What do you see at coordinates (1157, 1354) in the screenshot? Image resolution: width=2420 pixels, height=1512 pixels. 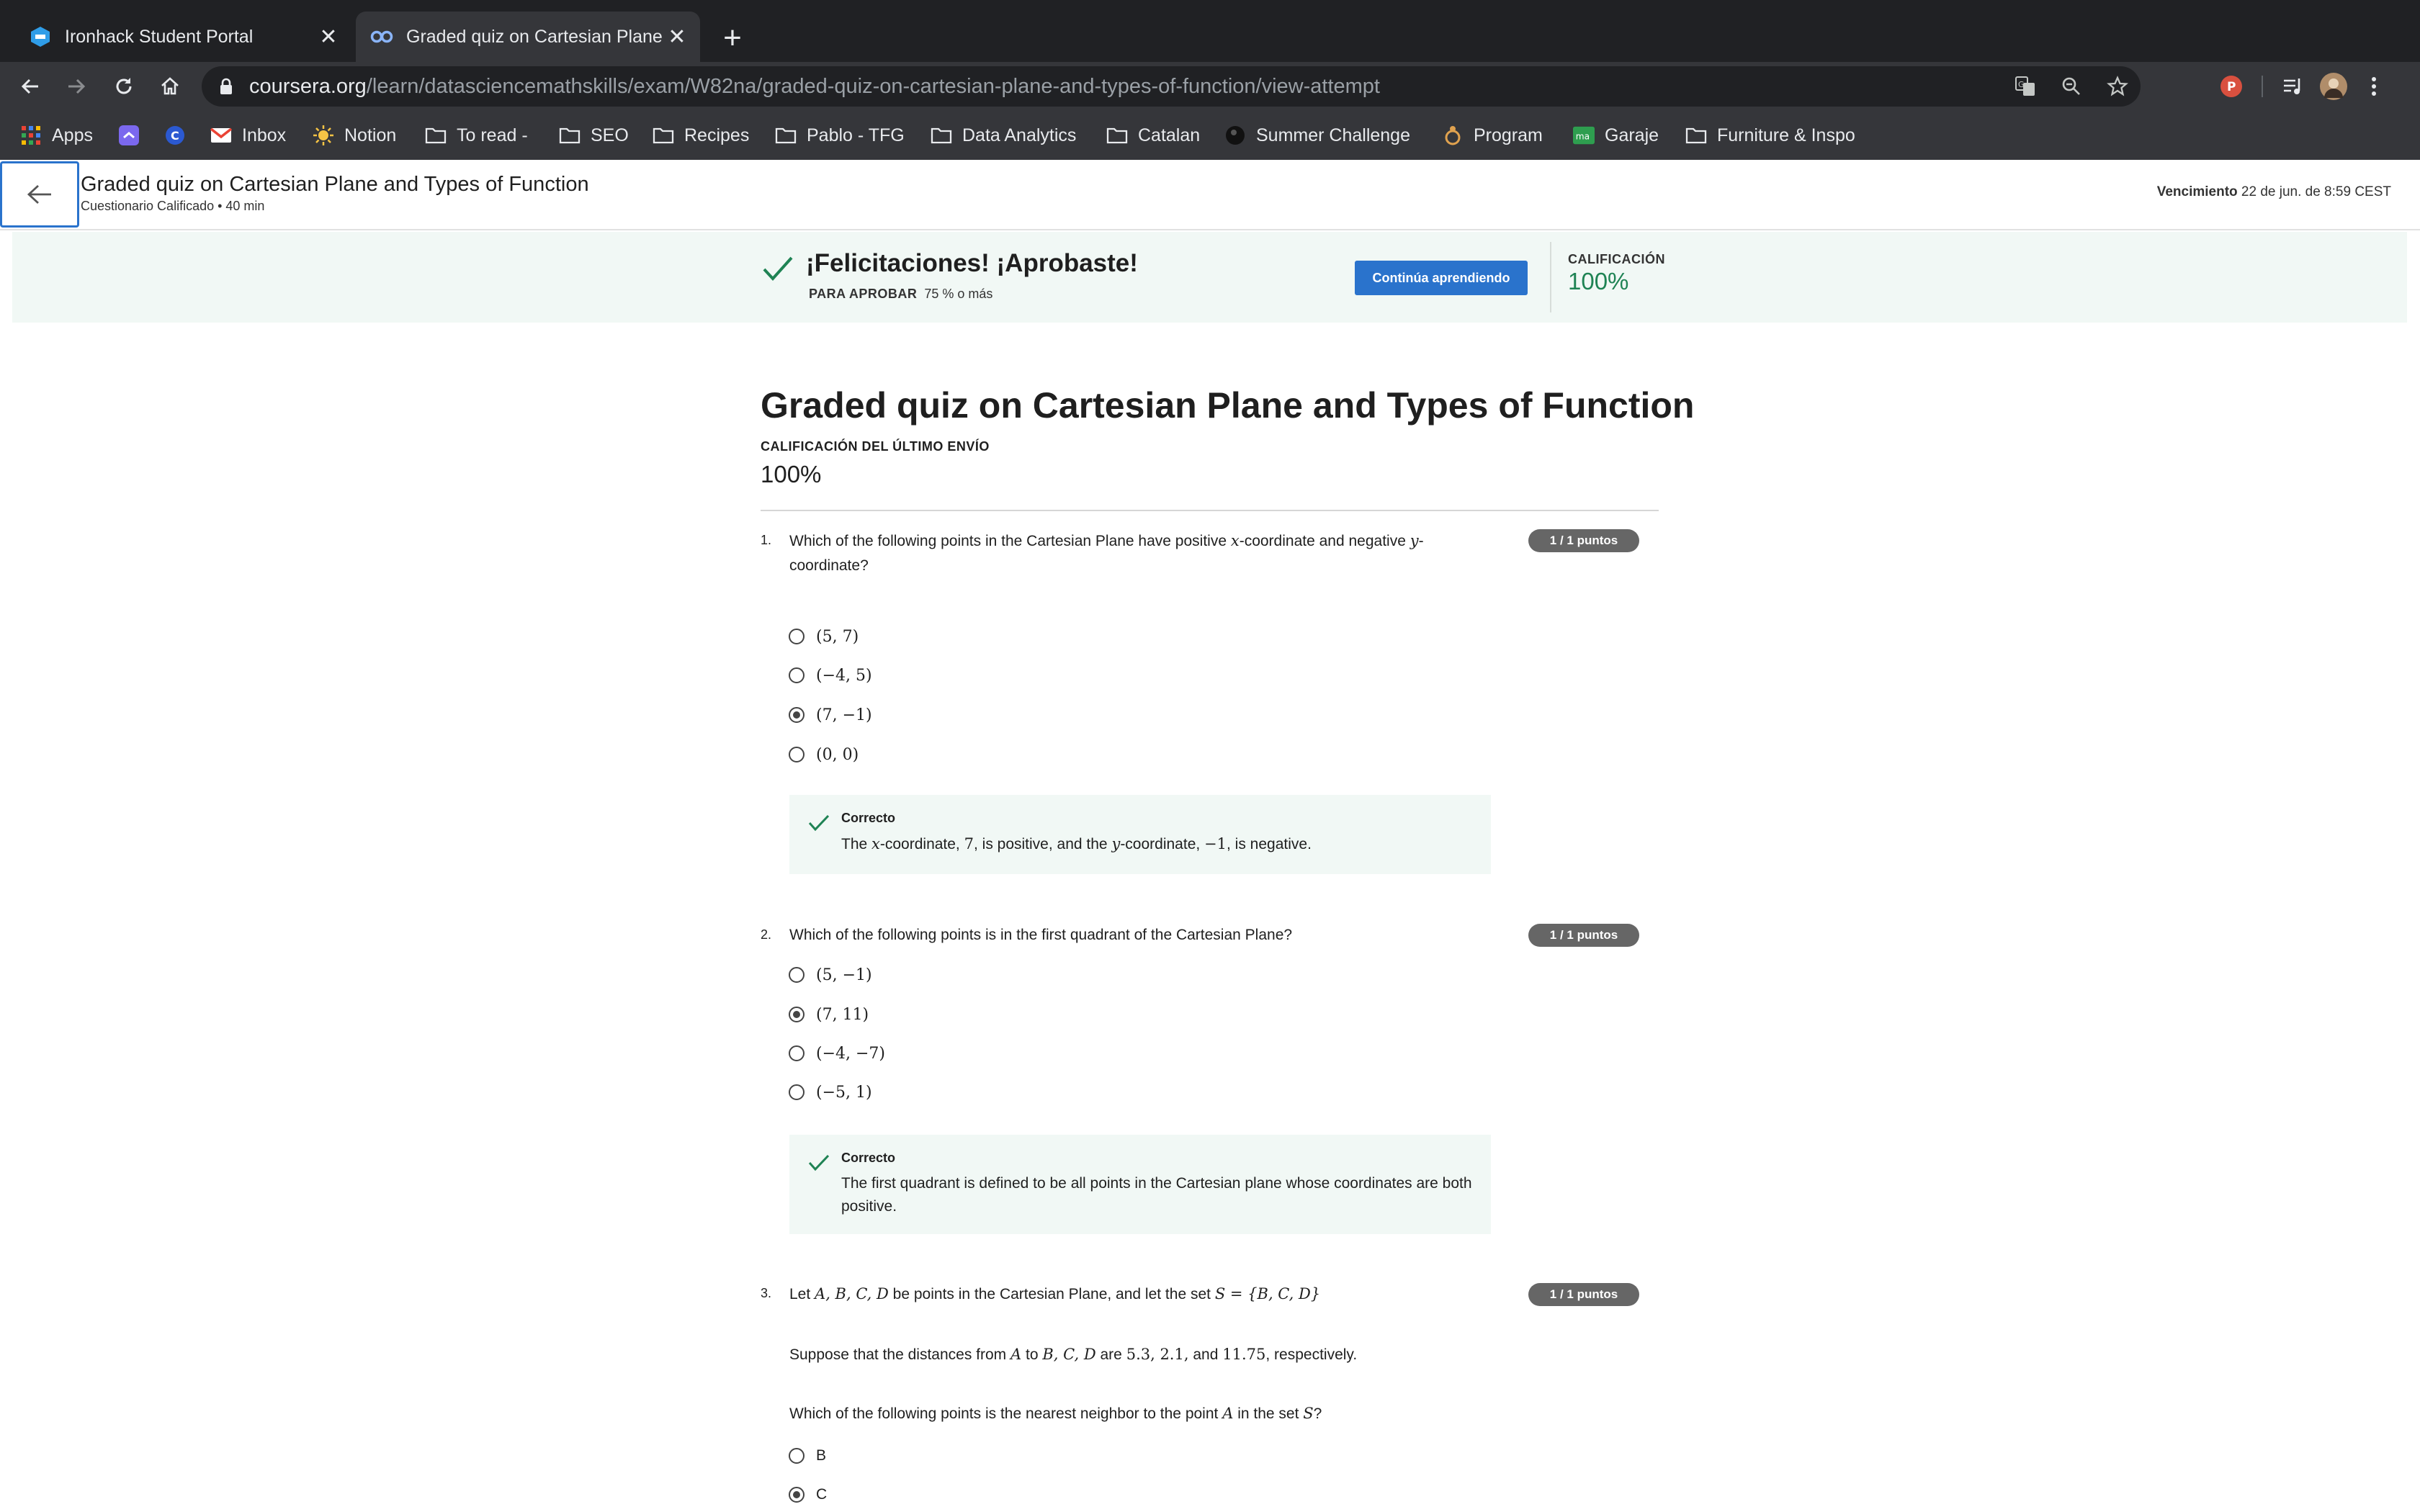 I see `math-number: 5.3, 2.1,` at bounding box center [1157, 1354].